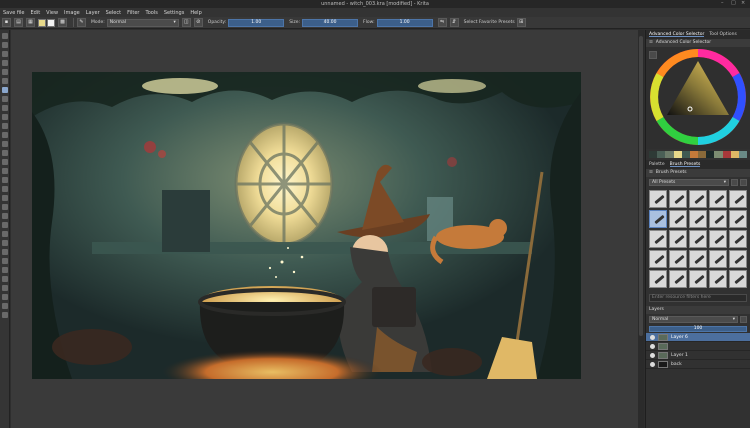 The image size is (750, 428). I want to click on save-icon: ▪, so click(6, 22).